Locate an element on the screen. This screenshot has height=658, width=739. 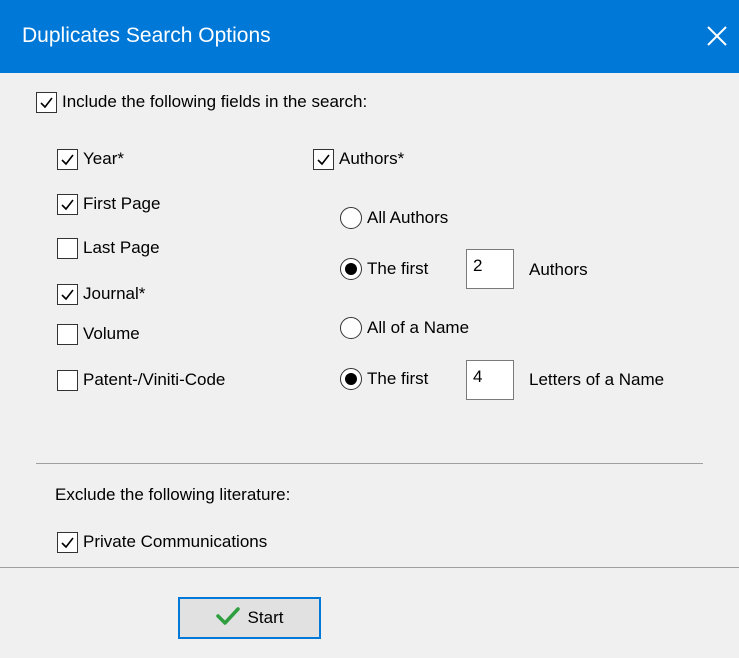
first-page-checkbox: First Page is located at coordinates (108, 204).